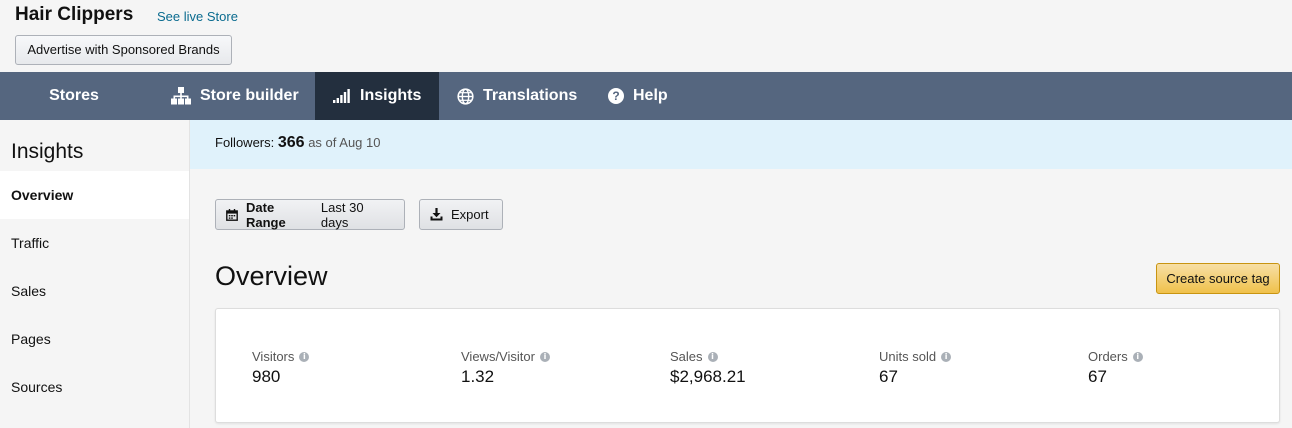  I want to click on metric-sales: Sales i $2,968.21, so click(708, 368).